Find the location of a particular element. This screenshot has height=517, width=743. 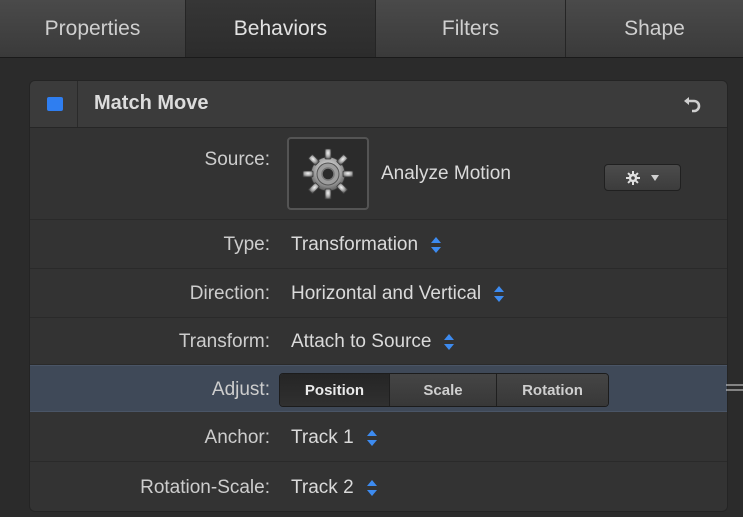

direction-value: Horizontal and Vertical is located at coordinates (386, 293).